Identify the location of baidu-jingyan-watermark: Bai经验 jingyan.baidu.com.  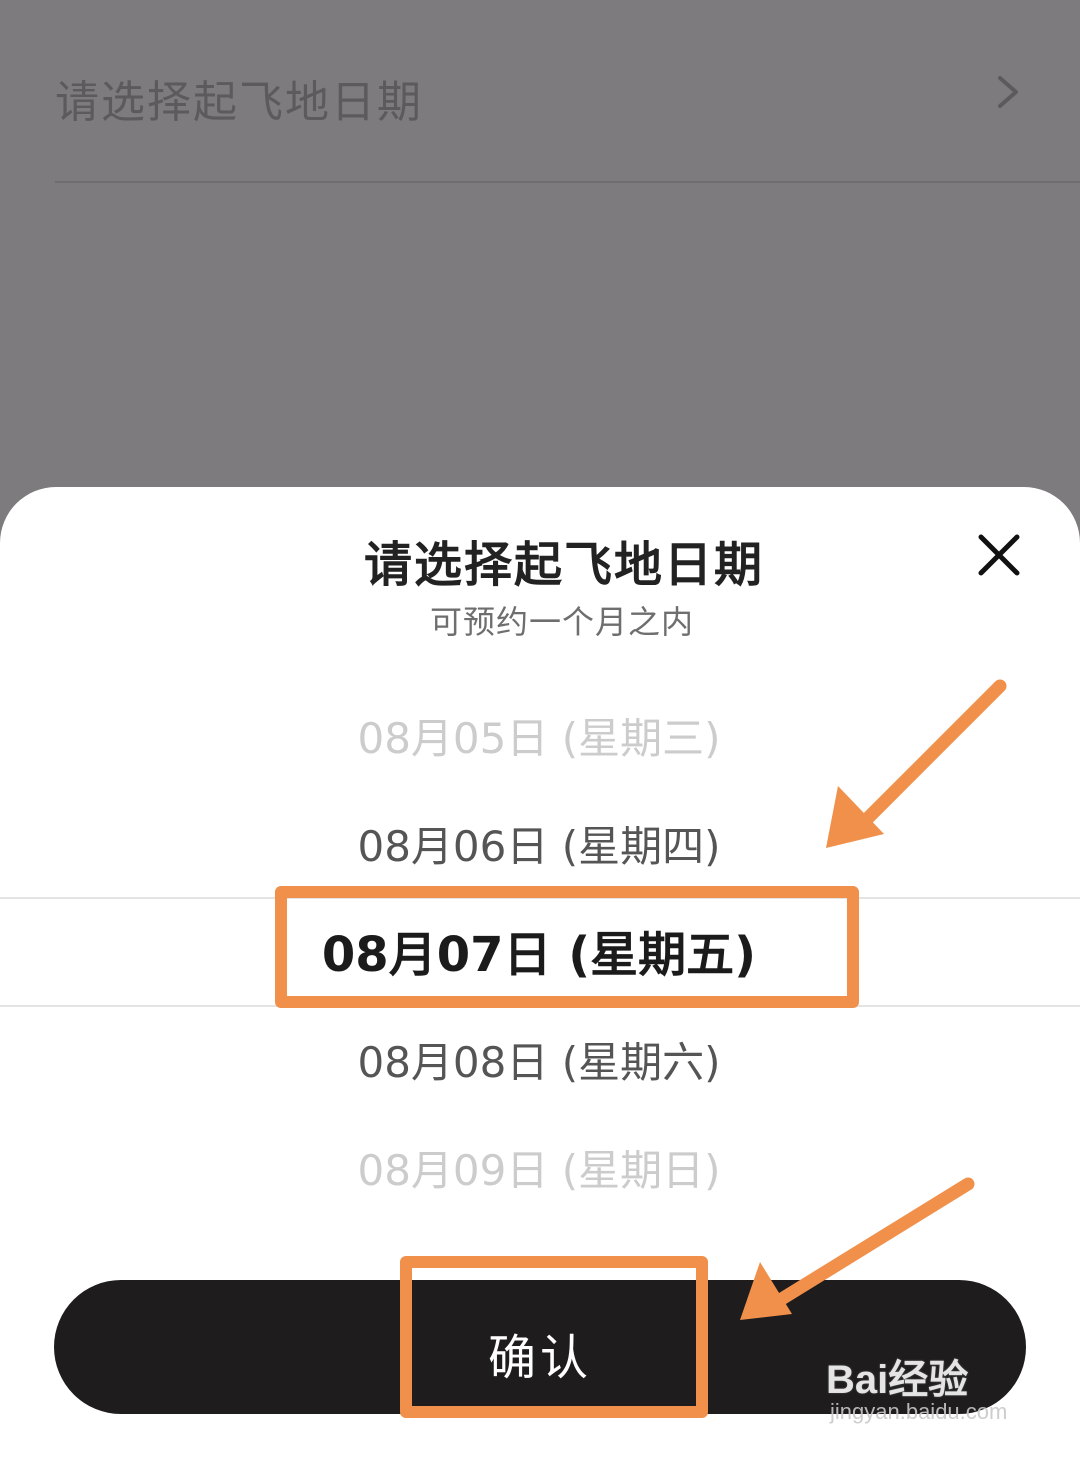
(936, 1397).